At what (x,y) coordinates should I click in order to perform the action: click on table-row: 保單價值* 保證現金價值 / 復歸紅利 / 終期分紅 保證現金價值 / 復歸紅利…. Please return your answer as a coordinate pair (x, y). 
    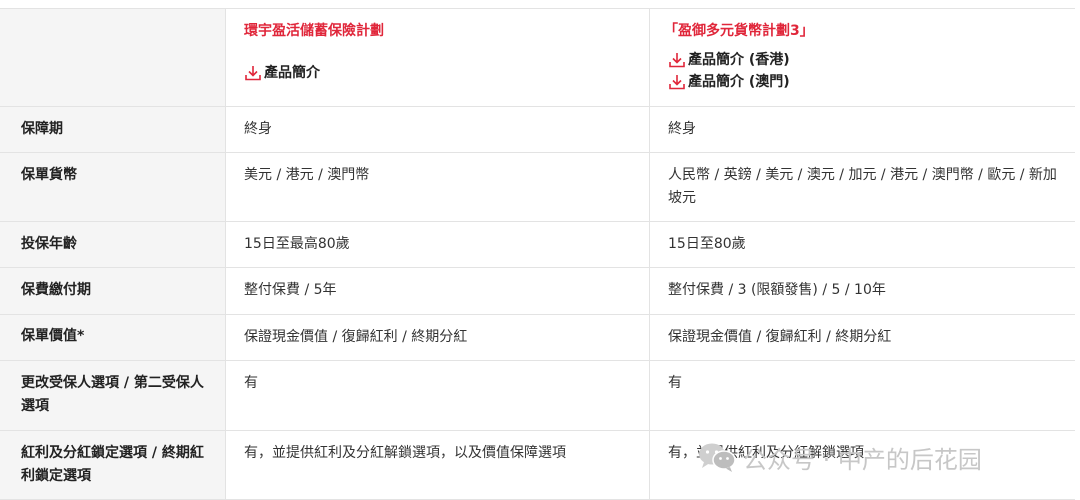
    Looking at the image, I should click on (537, 338).